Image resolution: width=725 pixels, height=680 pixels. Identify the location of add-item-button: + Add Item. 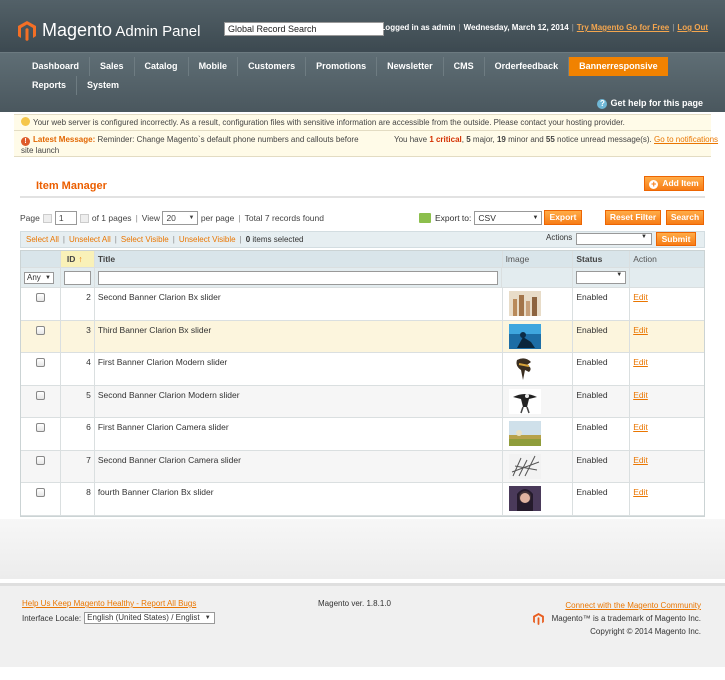
(674, 183).